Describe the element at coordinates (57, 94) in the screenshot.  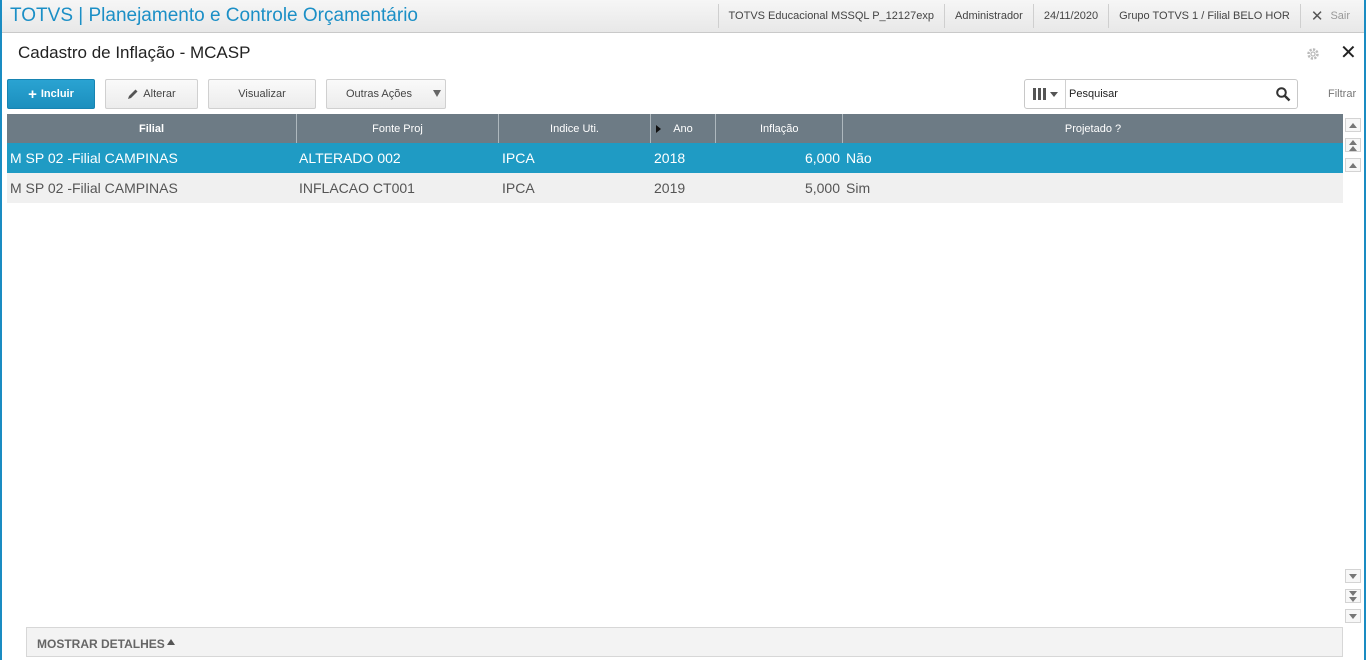
I see `incluir-label: Incluir` at that location.